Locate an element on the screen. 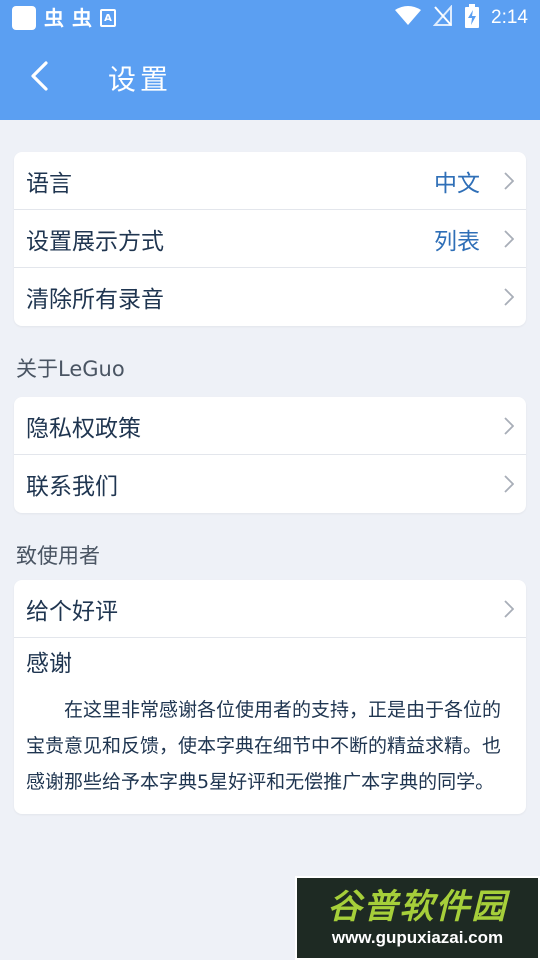 The image size is (540, 960). clear-recordings-label: 清除所有录音 is located at coordinates (95, 300).